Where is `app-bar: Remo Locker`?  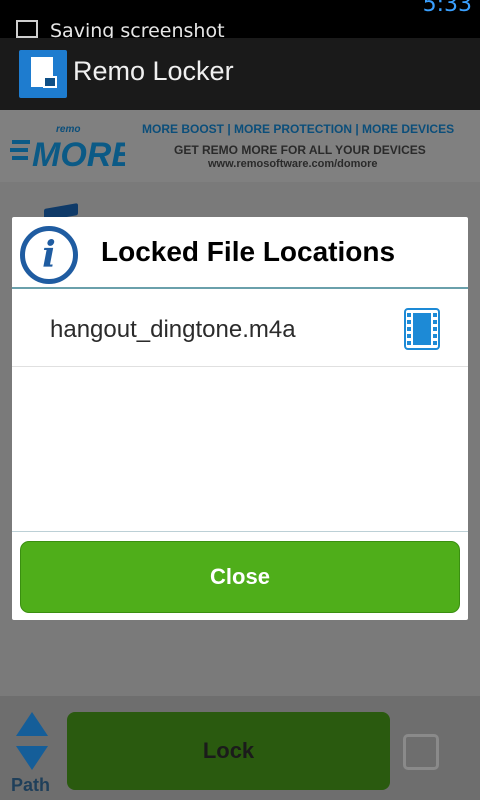 app-bar: Remo Locker is located at coordinates (240, 74).